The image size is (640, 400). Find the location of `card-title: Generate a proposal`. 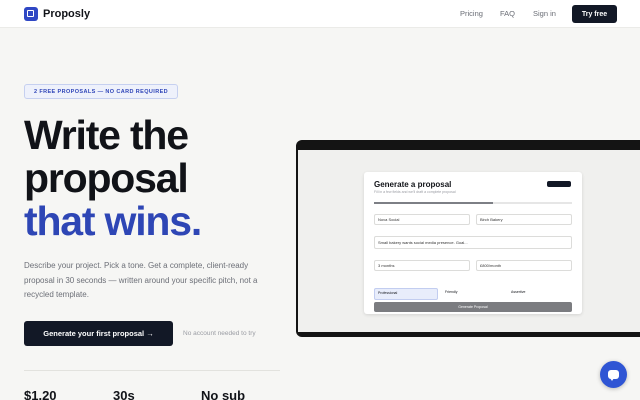

card-title: Generate a proposal is located at coordinates (413, 184).